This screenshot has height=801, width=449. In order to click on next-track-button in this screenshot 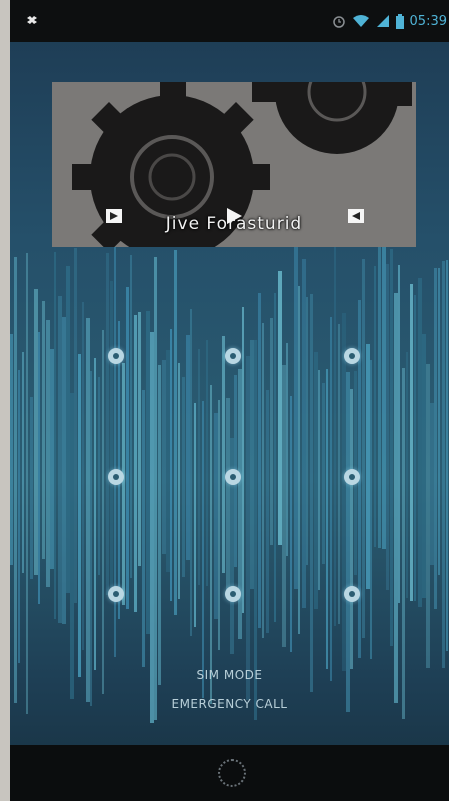, I will do `click(356, 216)`.